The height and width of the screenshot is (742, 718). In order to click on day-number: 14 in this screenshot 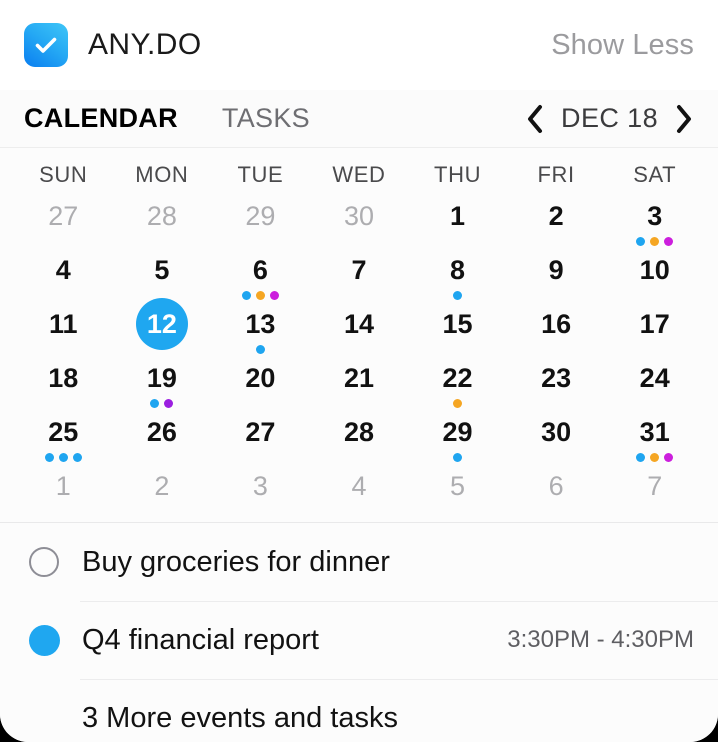, I will do `click(358, 324)`.